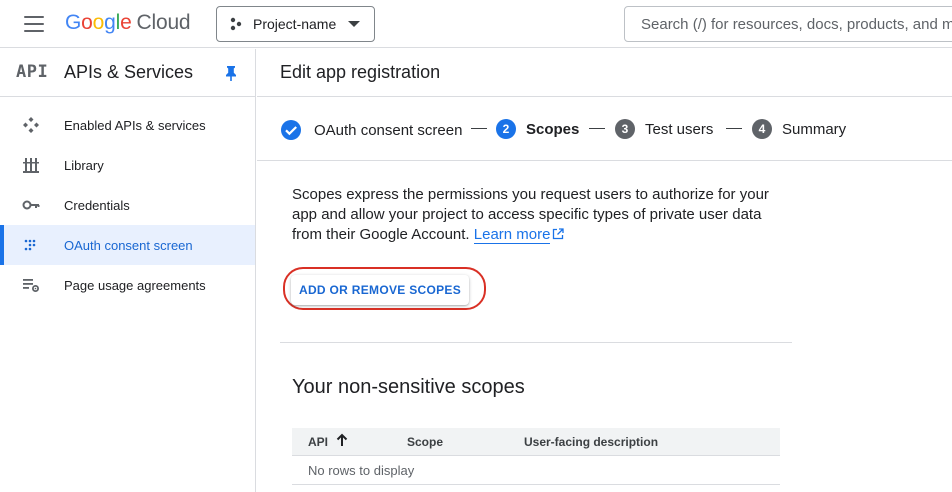  Describe the element at coordinates (591, 442) in the screenshot. I see `column-header-description: User-facing description` at that location.